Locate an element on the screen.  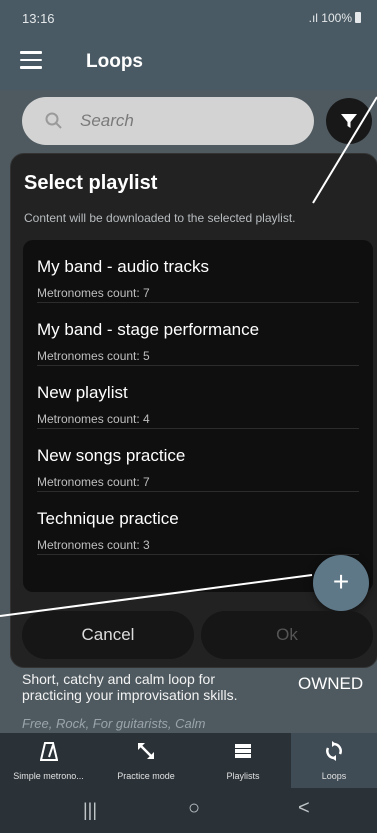
nav-item-practice-mode: Practice mode is located at coordinates (146, 760).